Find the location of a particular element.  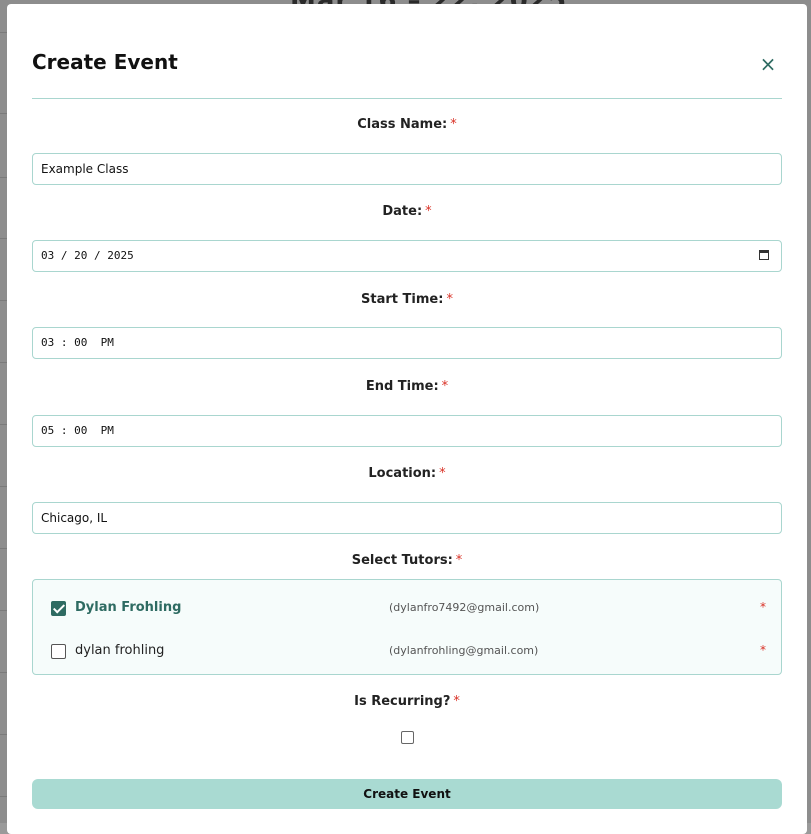

start-time-input: 03 : 00 PM is located at coordinates (407, 343).